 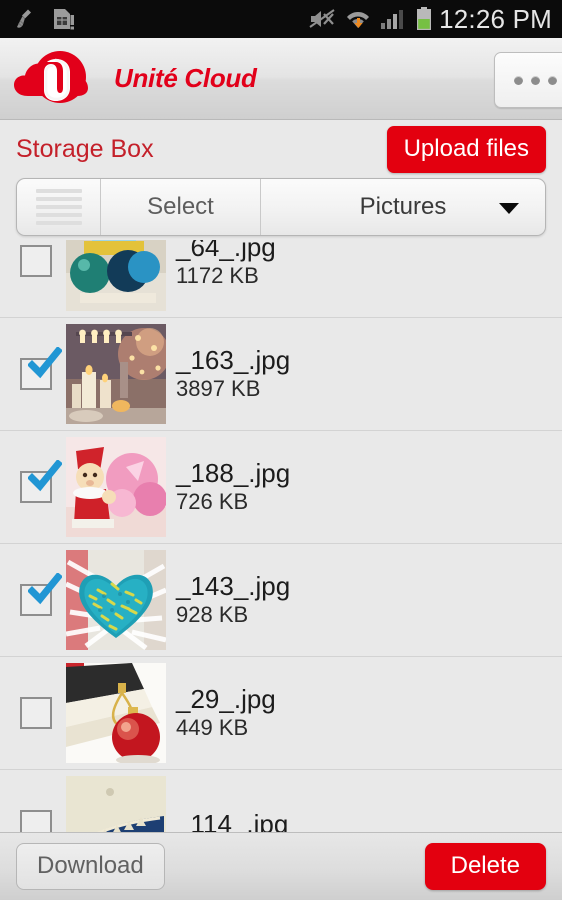 I want to click on file-info: _29_.jpg 449 KB, so click(x=226, y=713).